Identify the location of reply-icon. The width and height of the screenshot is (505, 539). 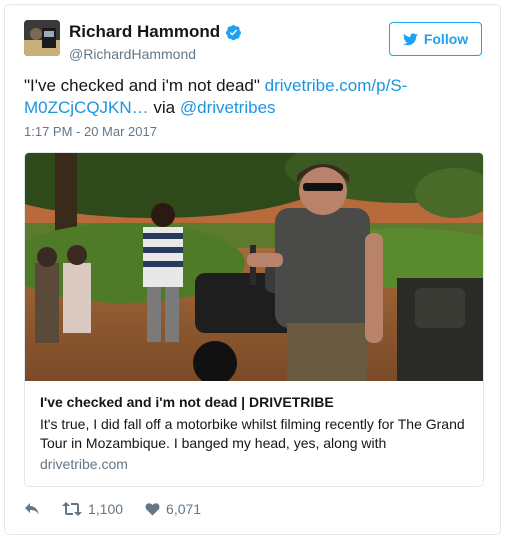
(32, 509).